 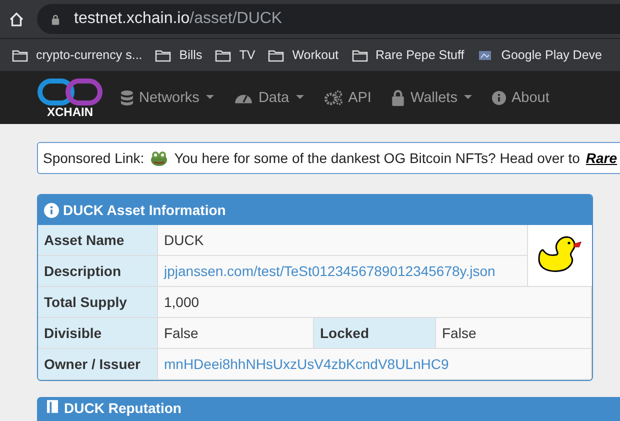 I want to click on nav-menu-item: About, so click(x=521, y=98).